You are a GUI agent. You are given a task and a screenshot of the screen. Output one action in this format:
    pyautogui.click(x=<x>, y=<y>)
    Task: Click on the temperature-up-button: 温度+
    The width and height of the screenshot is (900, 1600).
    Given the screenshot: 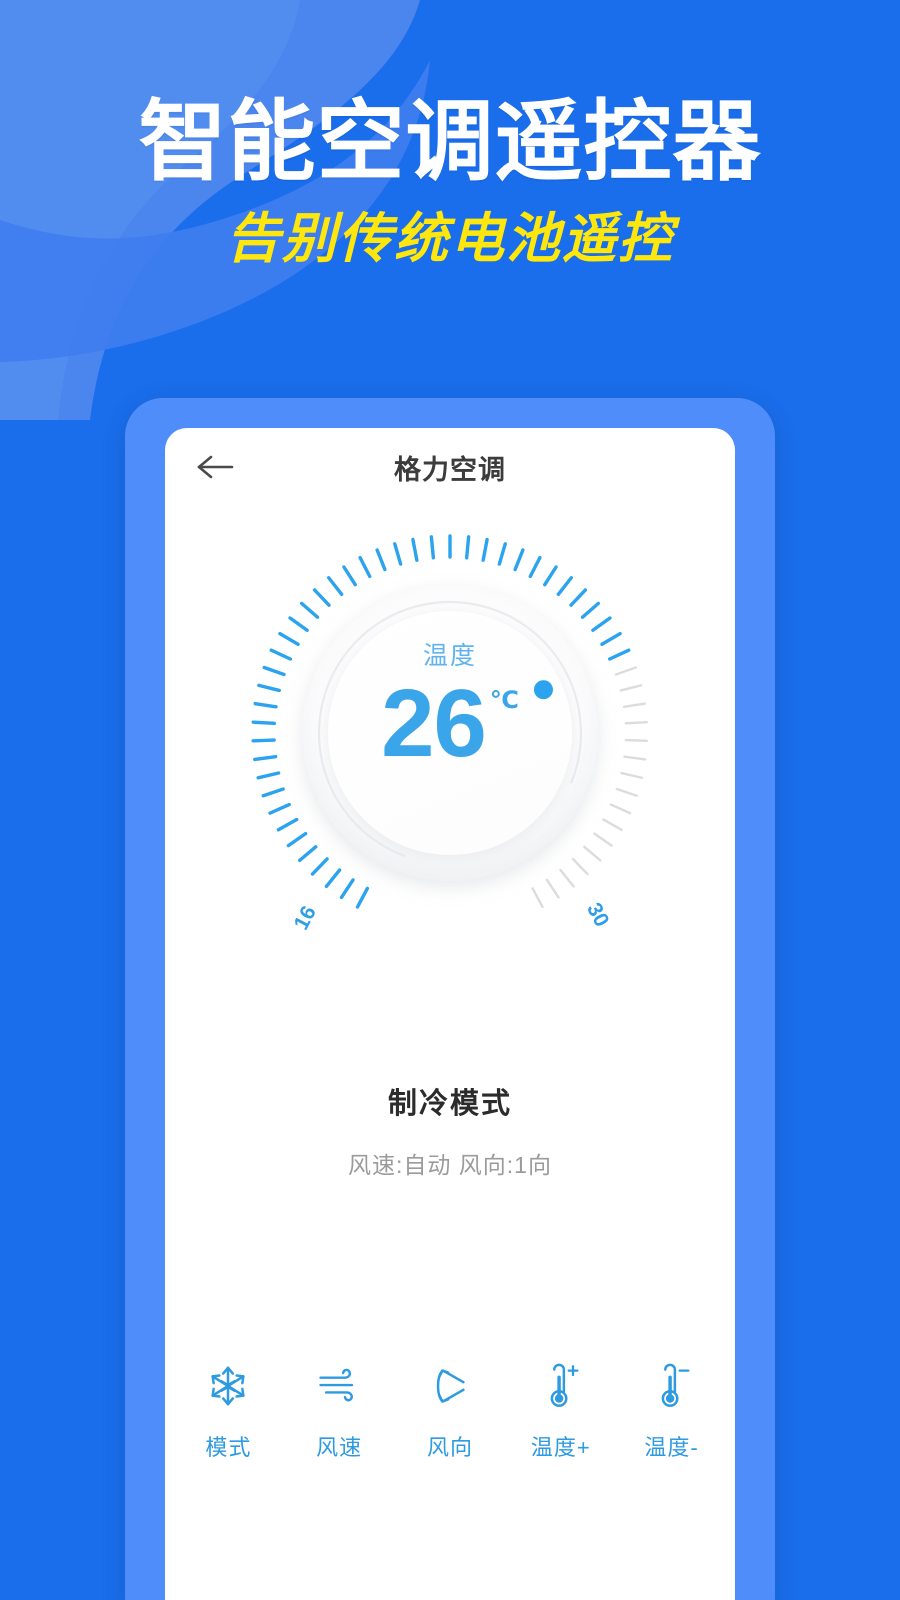 What is the action you would take?
    pyautogui.click(x=561, y=1410)
    